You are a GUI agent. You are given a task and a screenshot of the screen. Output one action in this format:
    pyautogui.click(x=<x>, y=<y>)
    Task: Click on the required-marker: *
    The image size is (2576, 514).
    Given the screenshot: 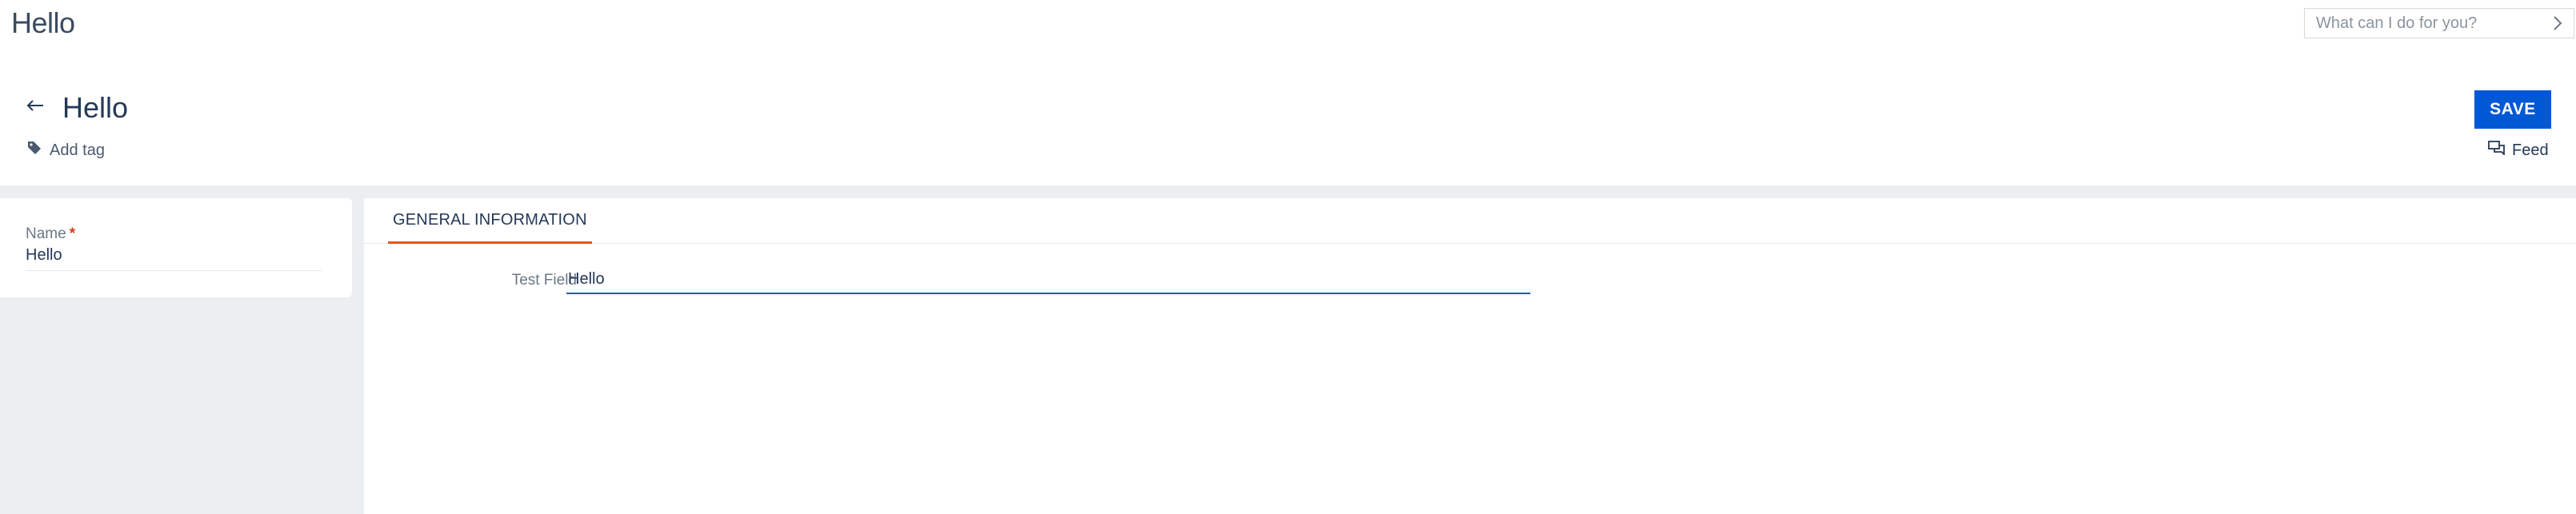 What is the action you would take?
    pyautogui.click(x=72, y=233)
    